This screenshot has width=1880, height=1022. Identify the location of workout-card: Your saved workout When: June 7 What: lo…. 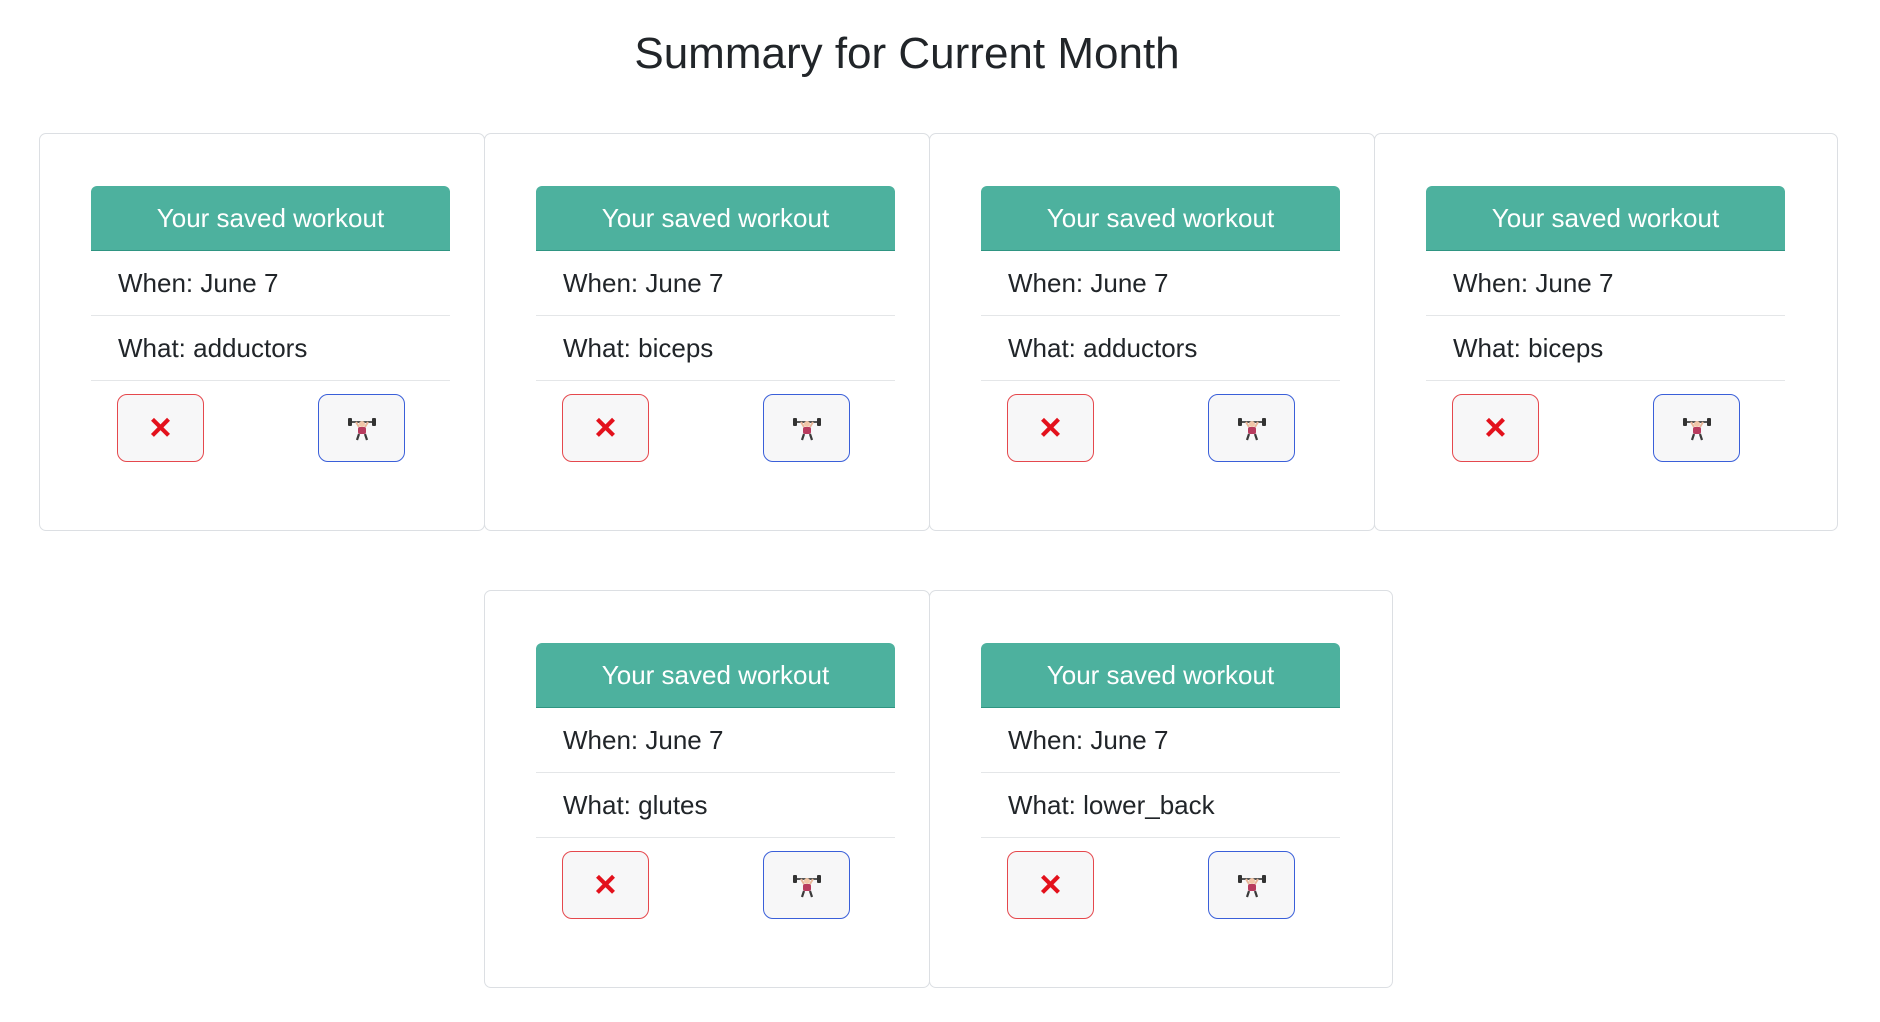
(1161, 789).